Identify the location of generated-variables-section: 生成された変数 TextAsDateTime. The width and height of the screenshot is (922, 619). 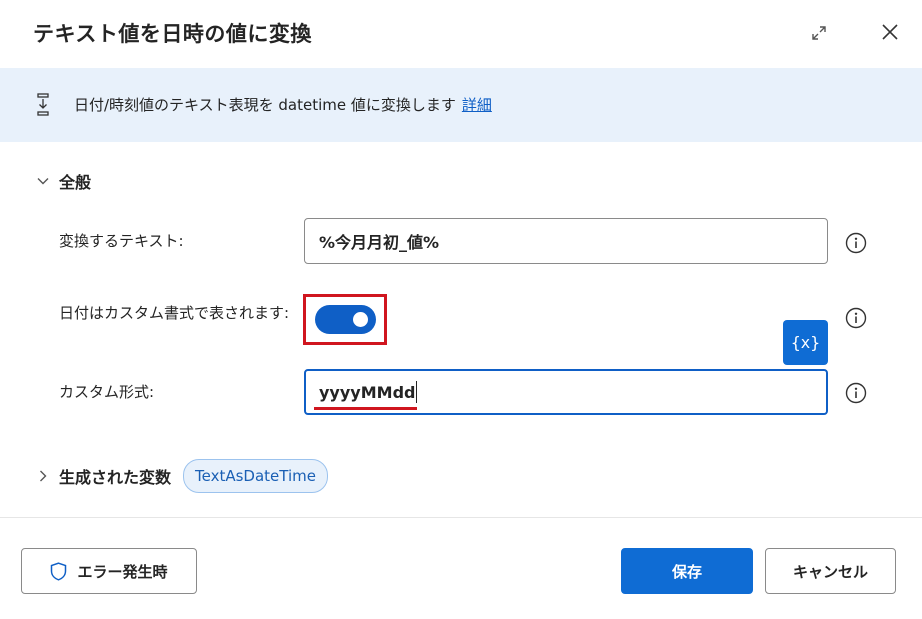
(182, 476).